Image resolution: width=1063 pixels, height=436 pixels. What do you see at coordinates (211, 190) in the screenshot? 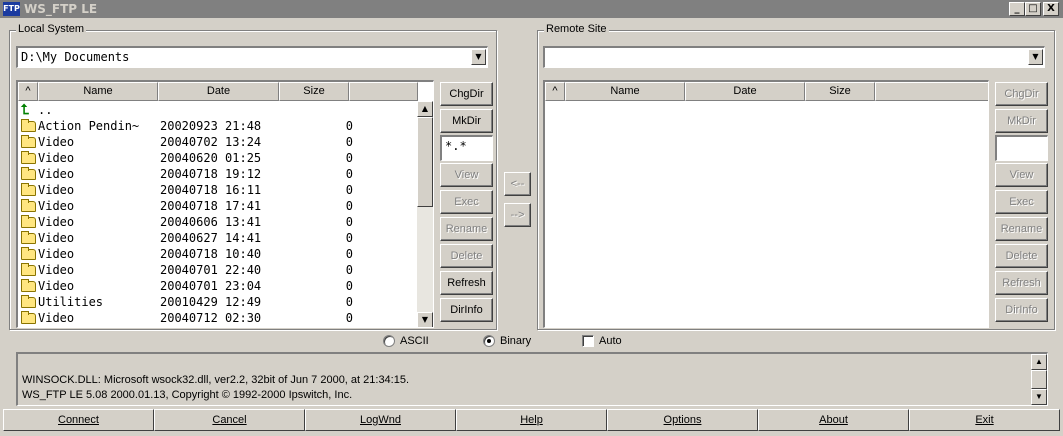
I see `file-date: 20040718 16:11` at bounding box center [211, 190].